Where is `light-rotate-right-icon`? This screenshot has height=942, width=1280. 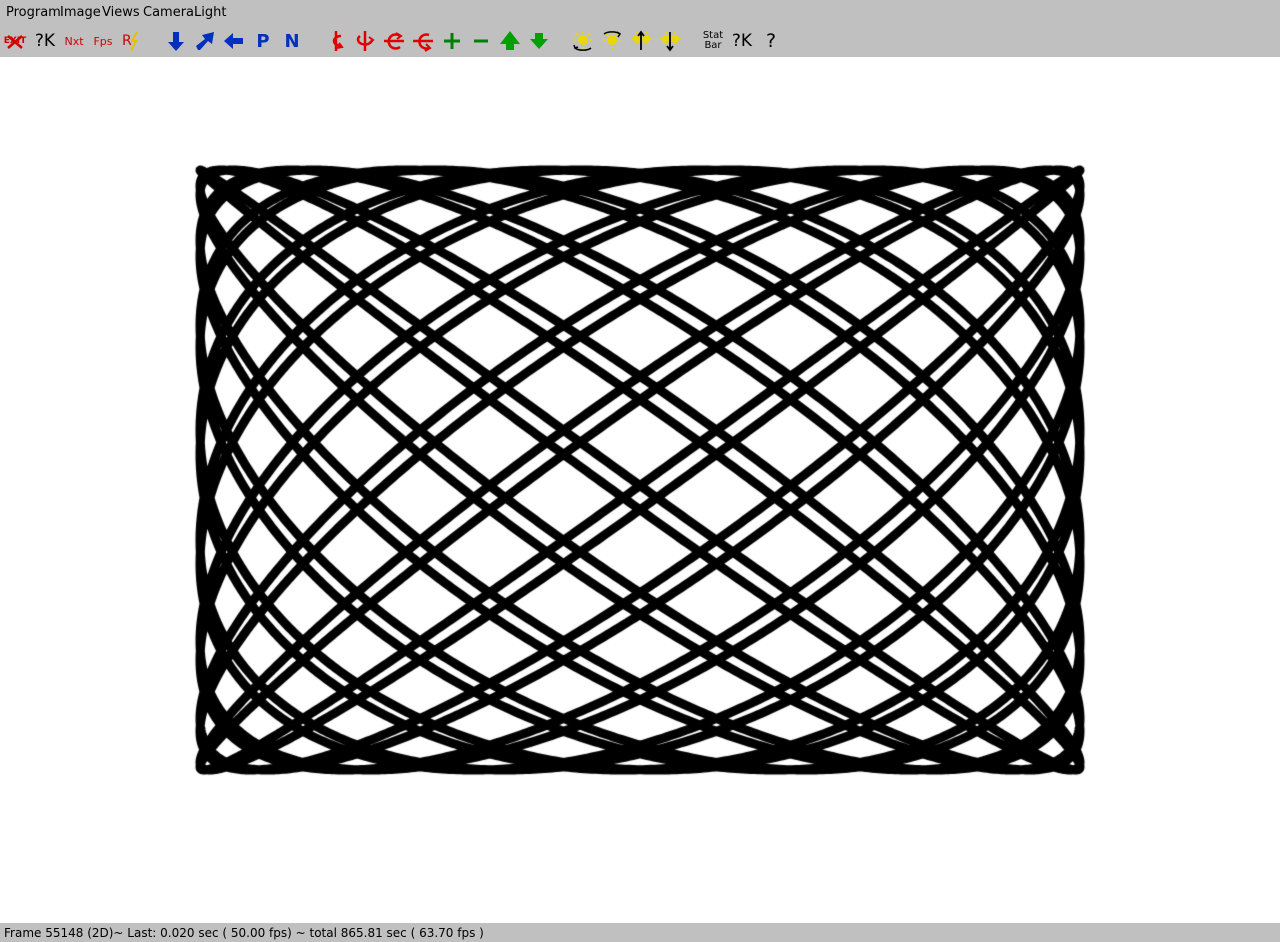
light-rotate-right-icon is located at coordinates (612, 40).